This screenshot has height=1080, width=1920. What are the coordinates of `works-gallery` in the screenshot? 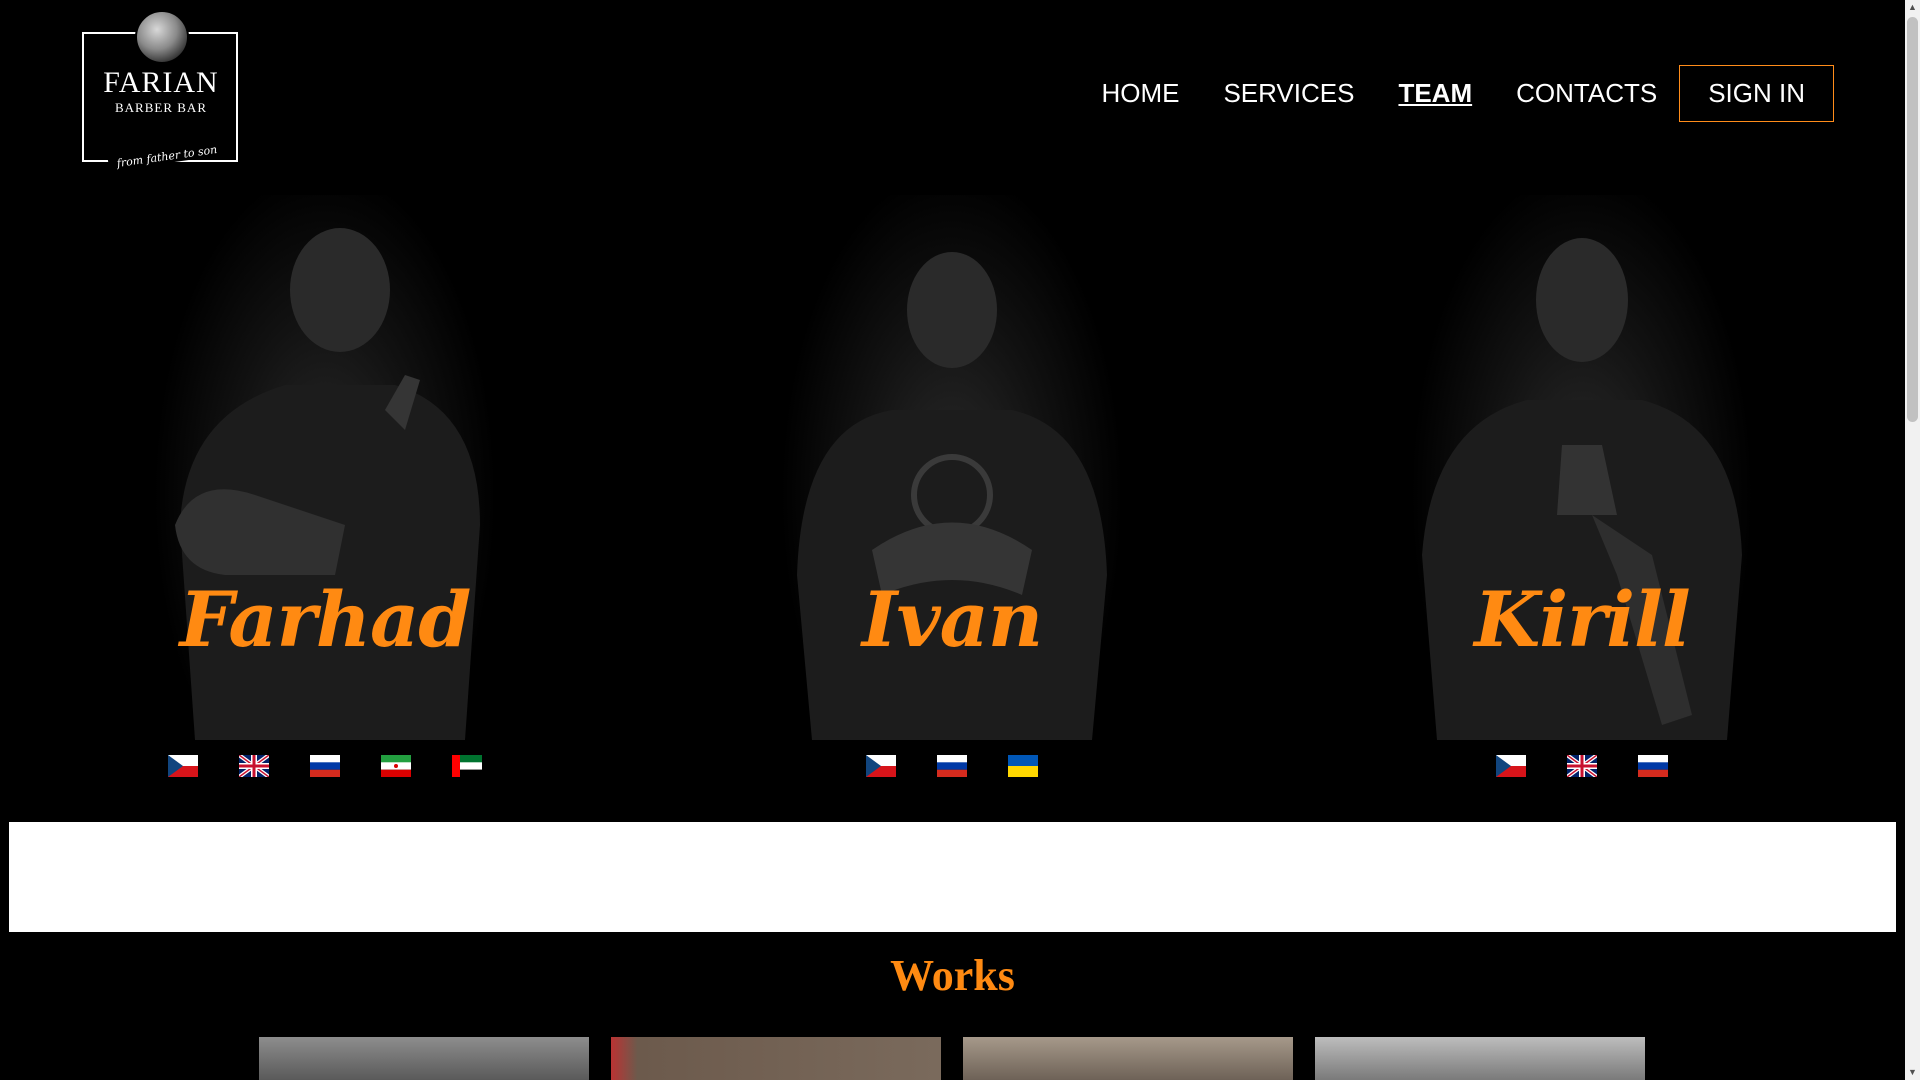 It's located at (952, 1058).